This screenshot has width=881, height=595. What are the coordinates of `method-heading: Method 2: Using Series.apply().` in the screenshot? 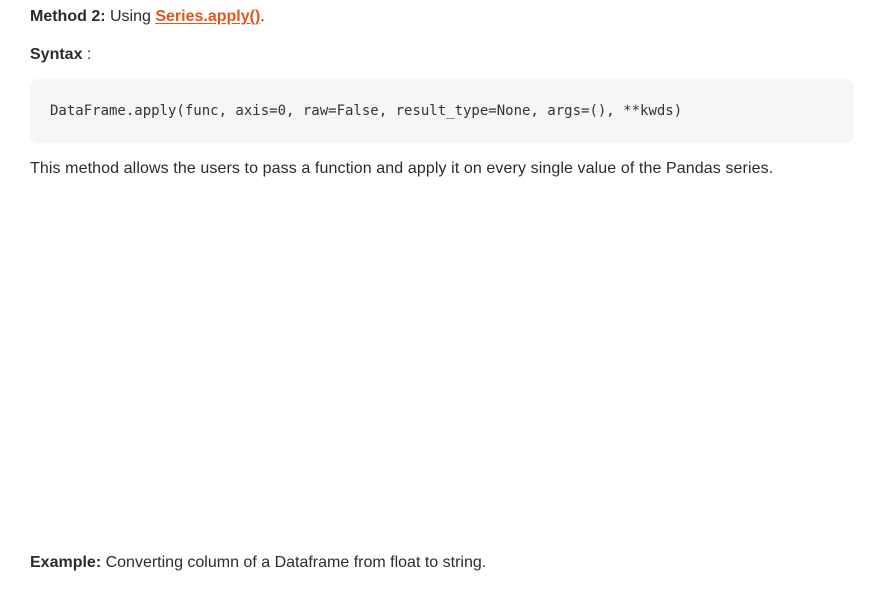 It's located at (147, 17).